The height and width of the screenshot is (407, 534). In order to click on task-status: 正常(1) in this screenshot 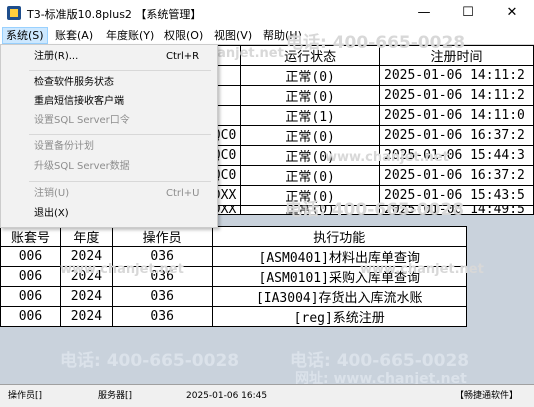, I will do `click(310, 115)`.